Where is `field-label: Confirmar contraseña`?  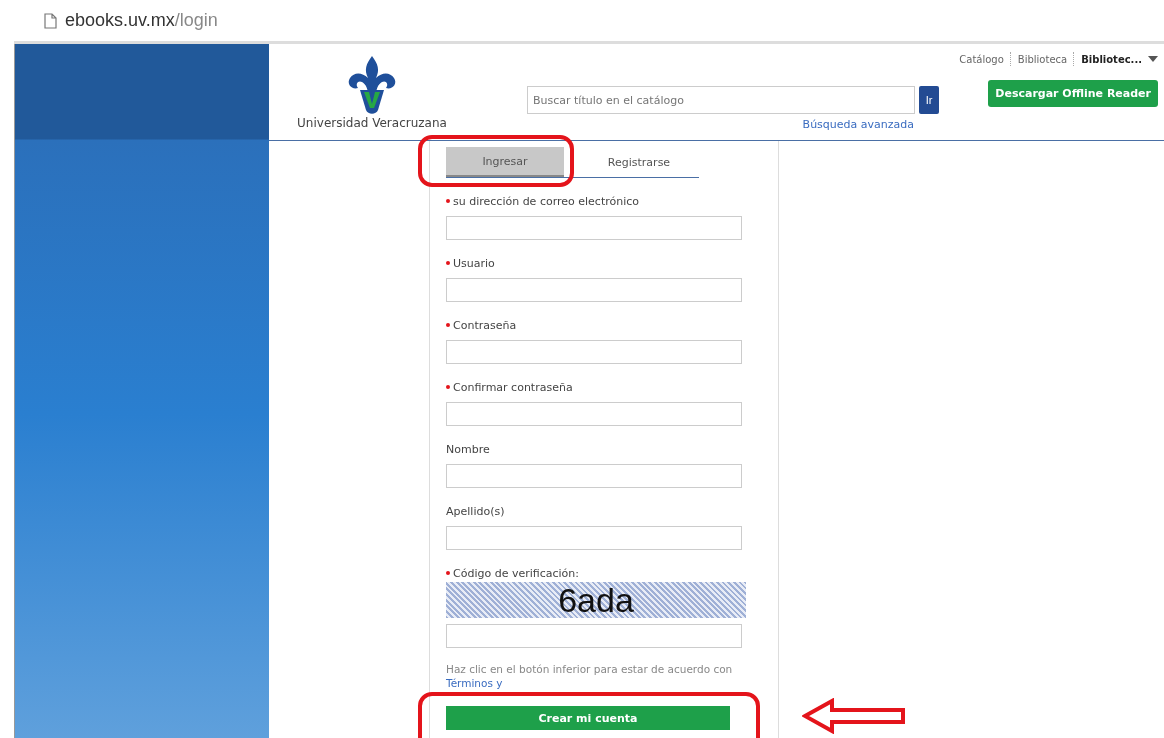 field-label: Confirmar contraseña is located at coordinates (513, 387).